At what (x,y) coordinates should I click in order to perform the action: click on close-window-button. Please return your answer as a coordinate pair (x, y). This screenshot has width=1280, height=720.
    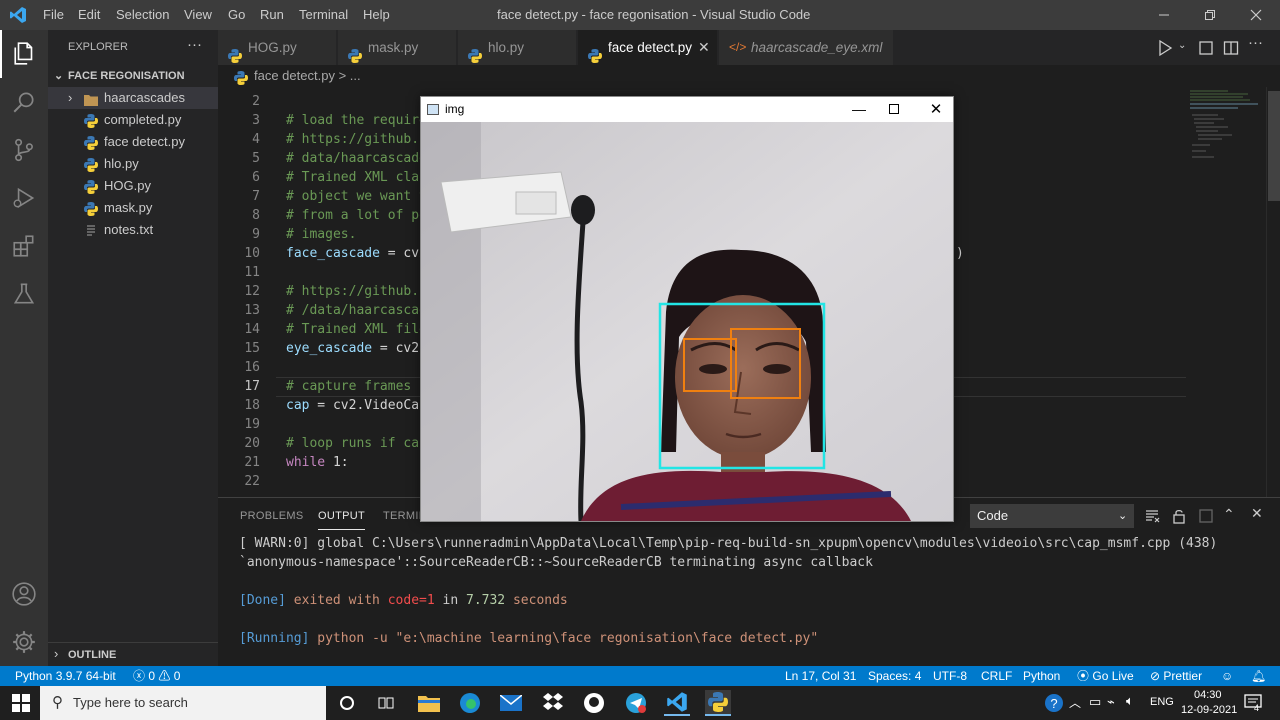
    Looking at the image, I should click on (1256, 15).